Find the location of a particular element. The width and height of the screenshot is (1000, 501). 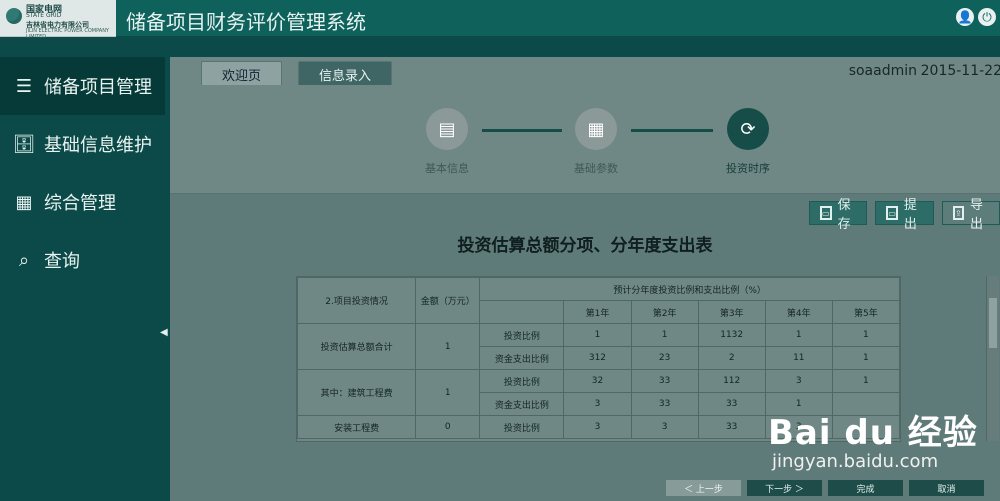

sidebar: ☰ 储备项目管理 🗄 基础信息维护 ▦ 综合管理 ⌕ 查询 ◀ is located at coordinates (84, 279).